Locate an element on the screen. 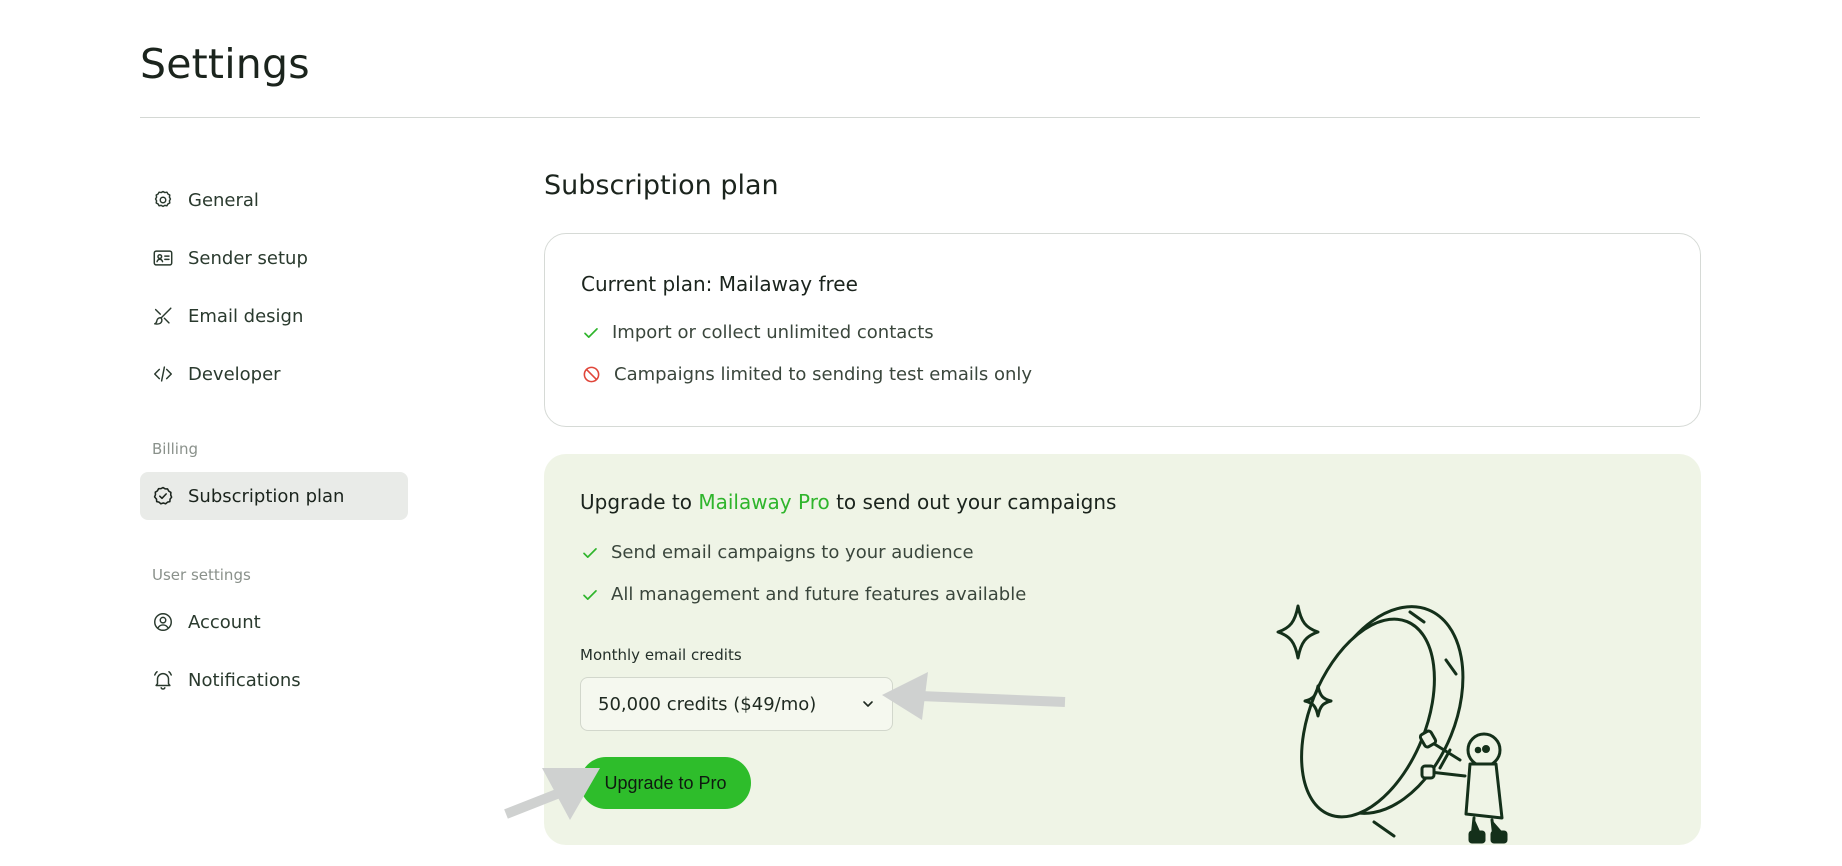 Image resolution: width=1842 pixels, height=866 pixels. credits-label: Monthly email credits is located at coordinates (661, 655).